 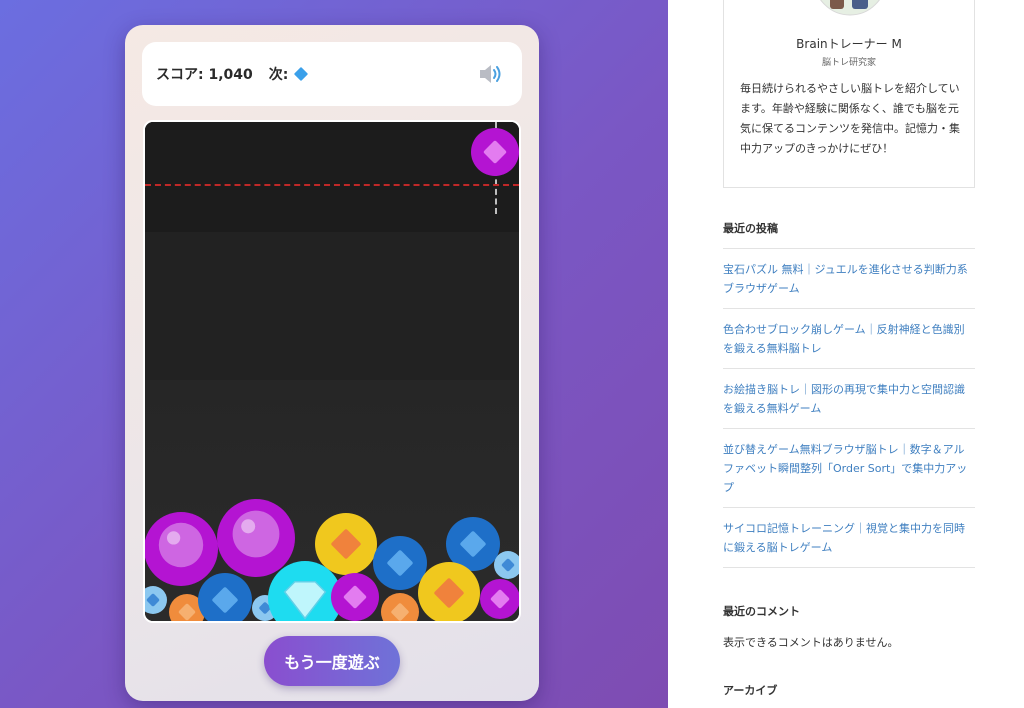 I want to click on avatar, so click(x=850, y=8).